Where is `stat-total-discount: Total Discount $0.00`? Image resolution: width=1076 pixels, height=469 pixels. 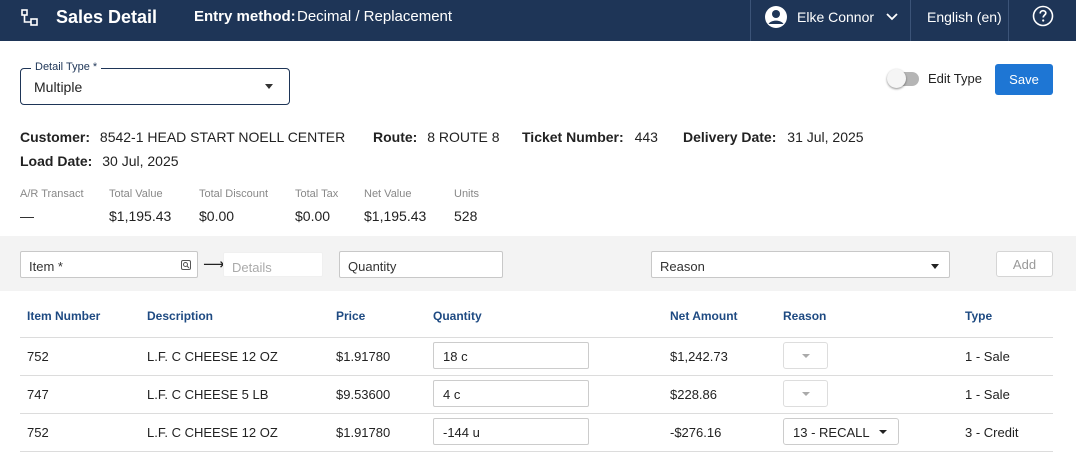
stat-total-discount: Total Discount $0.00 is located at coordinates (233, 206).